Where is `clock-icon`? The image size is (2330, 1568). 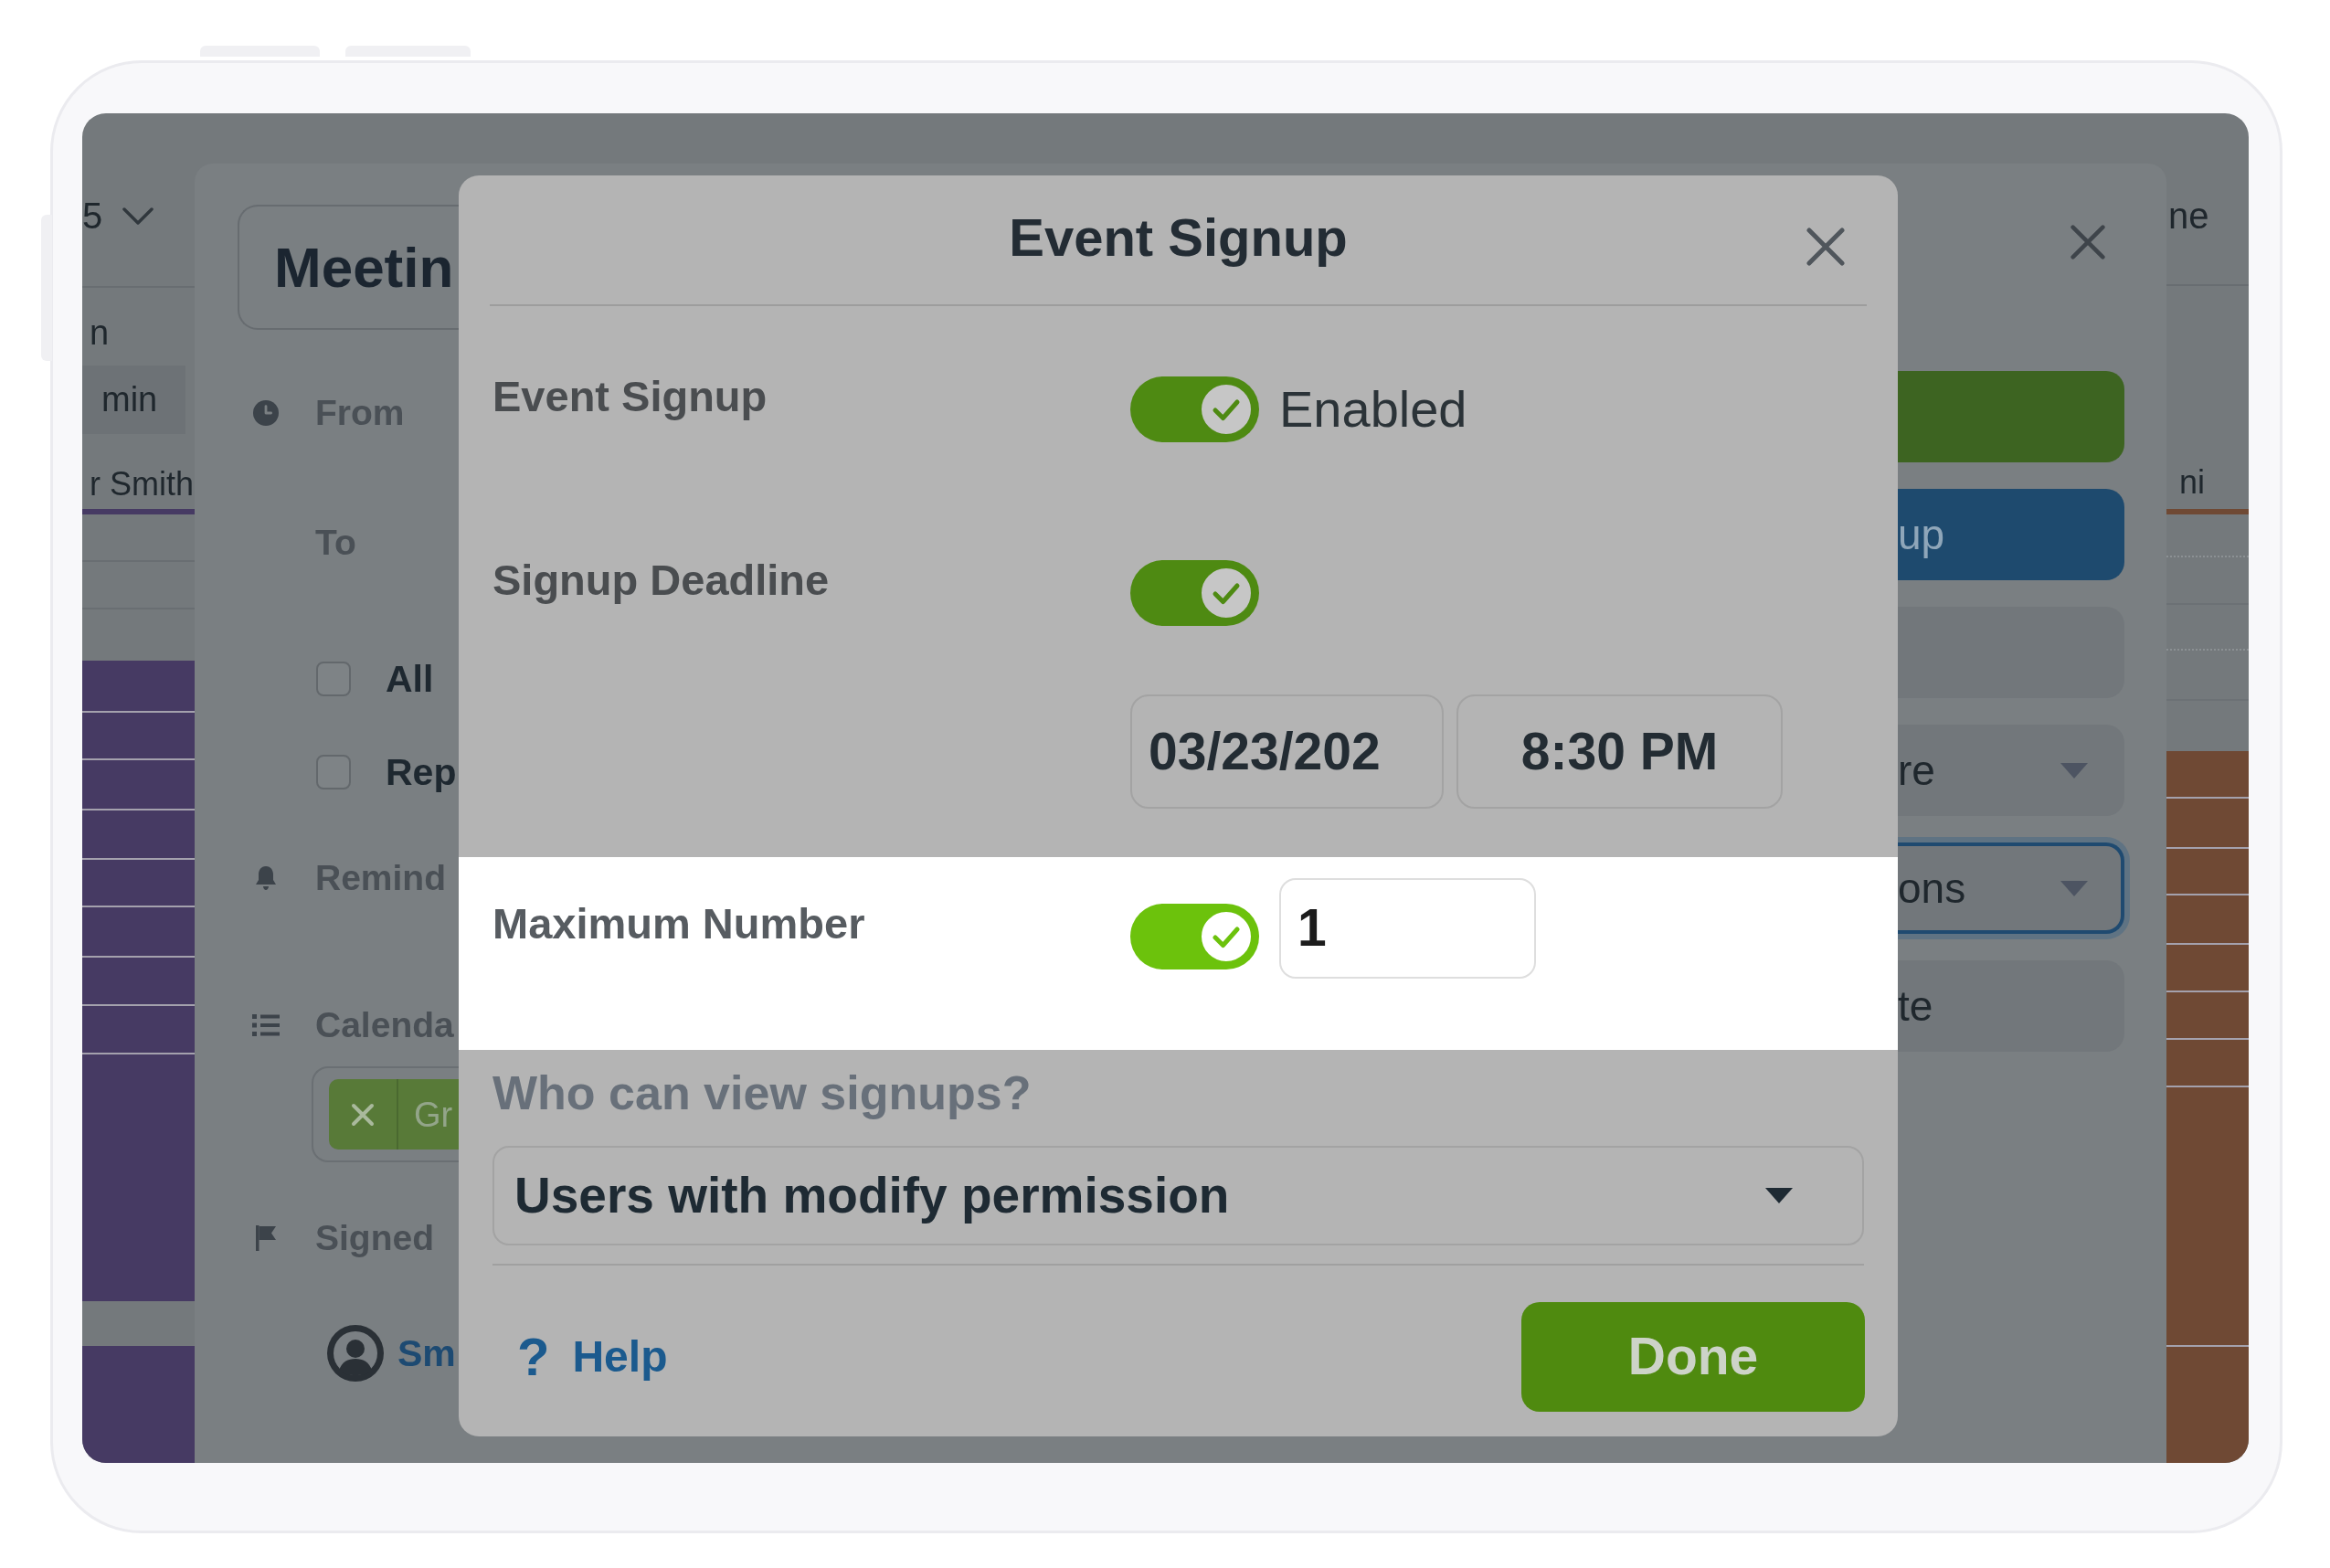
clock-icon is located at coordinates (266, 413).